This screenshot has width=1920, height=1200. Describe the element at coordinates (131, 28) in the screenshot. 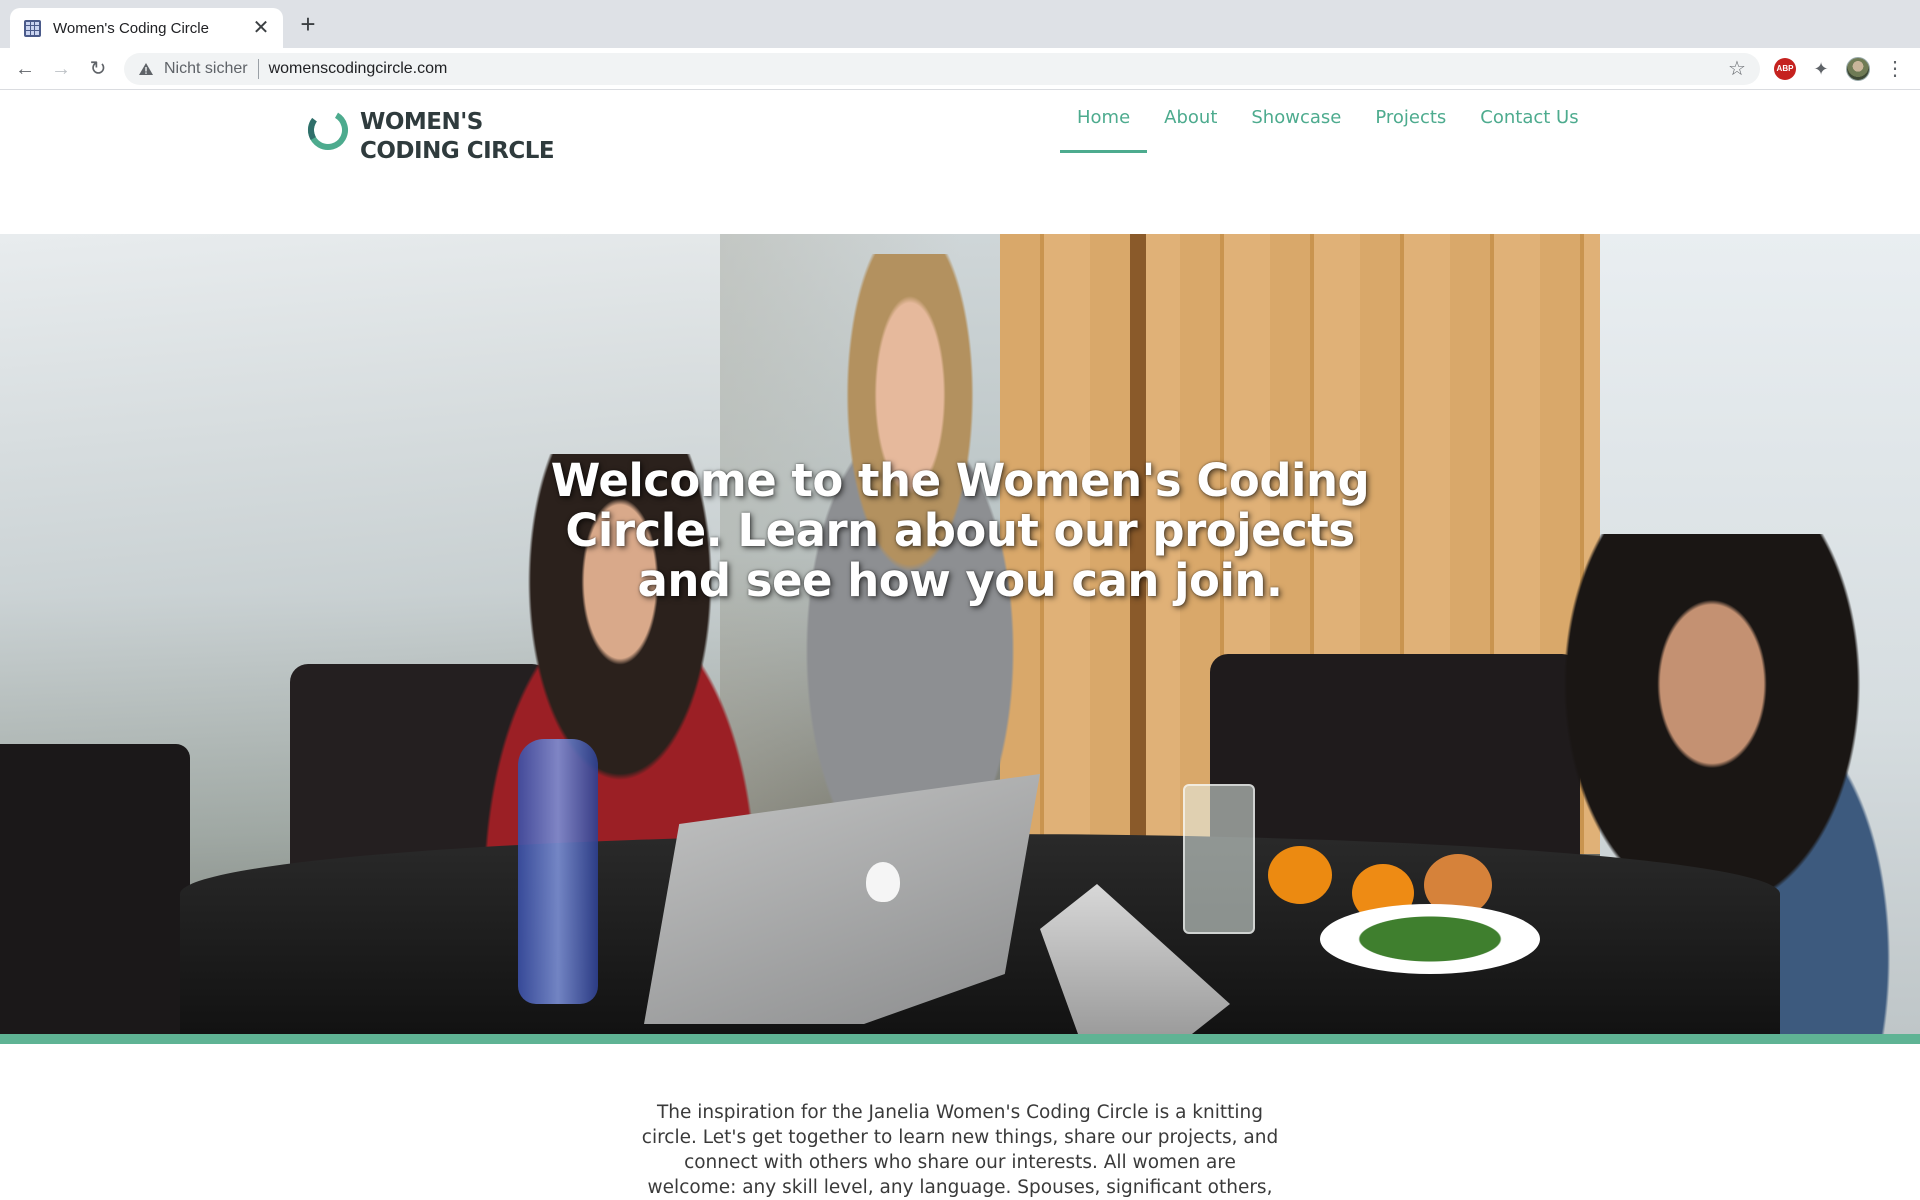

I see `tab-title: Women's Coding Circle` at that location.